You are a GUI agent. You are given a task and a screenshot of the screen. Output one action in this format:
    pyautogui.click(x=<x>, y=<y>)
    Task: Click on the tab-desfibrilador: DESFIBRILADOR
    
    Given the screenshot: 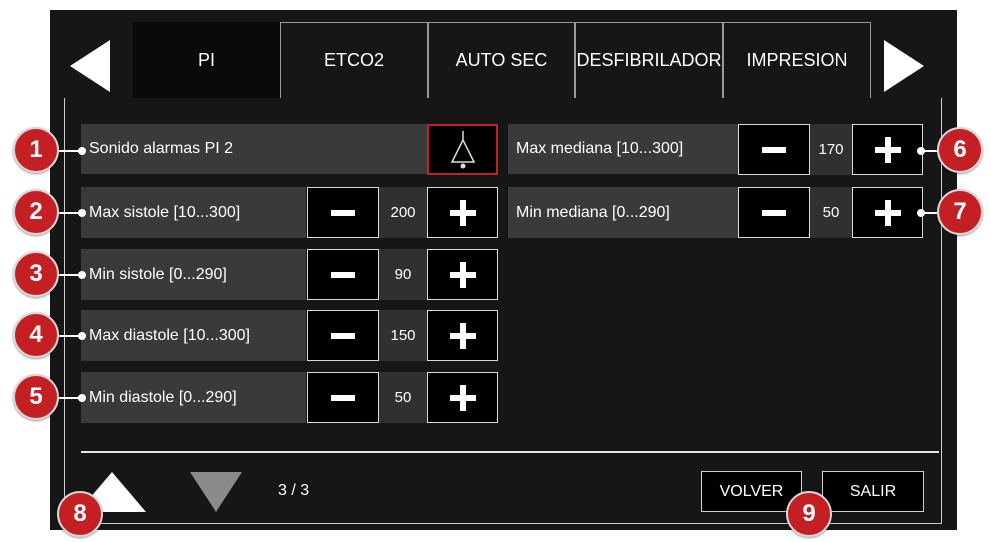 What is the action you would take?
    pyautogui.click(x=649, y=60)
    